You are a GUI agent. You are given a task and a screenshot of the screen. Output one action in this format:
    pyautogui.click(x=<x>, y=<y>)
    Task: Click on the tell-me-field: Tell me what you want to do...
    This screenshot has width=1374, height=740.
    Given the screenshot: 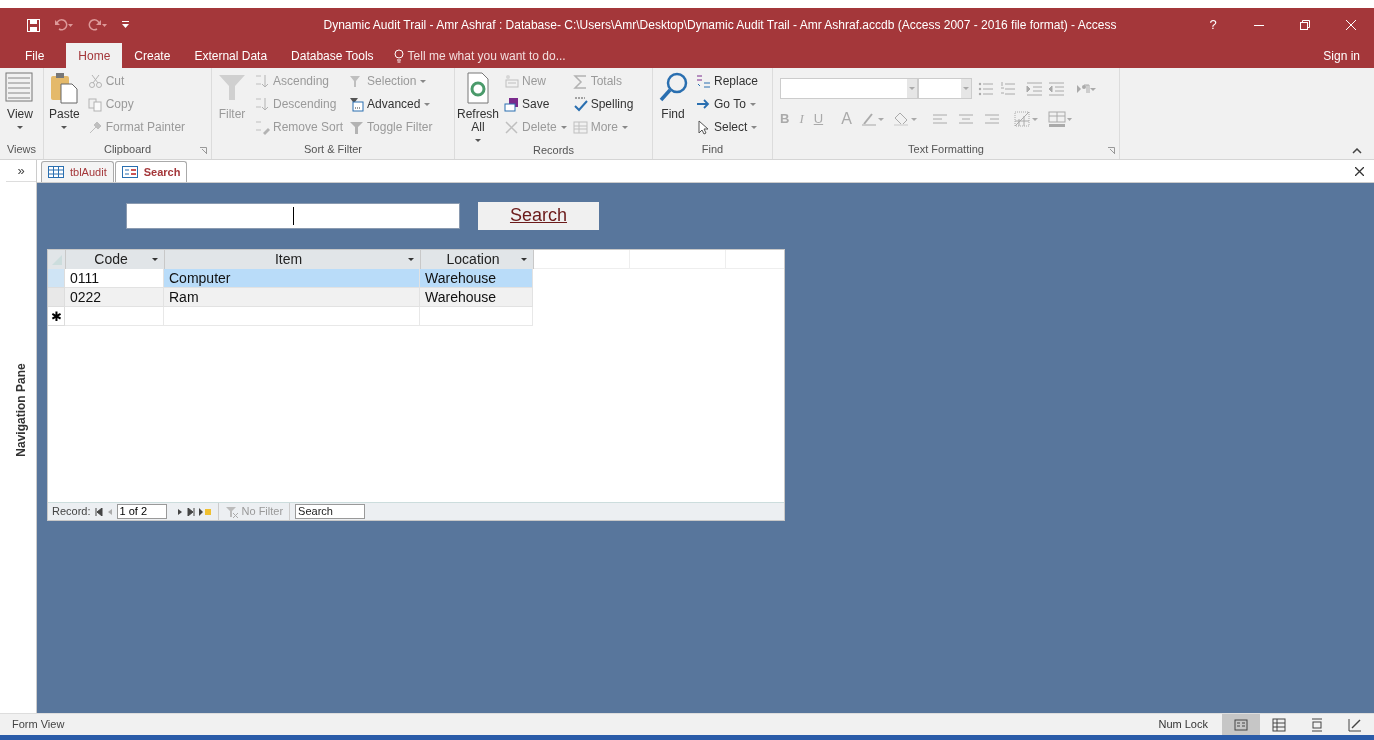 What is the action you would take?
    pyautogui.click(x=486, y=55)
    